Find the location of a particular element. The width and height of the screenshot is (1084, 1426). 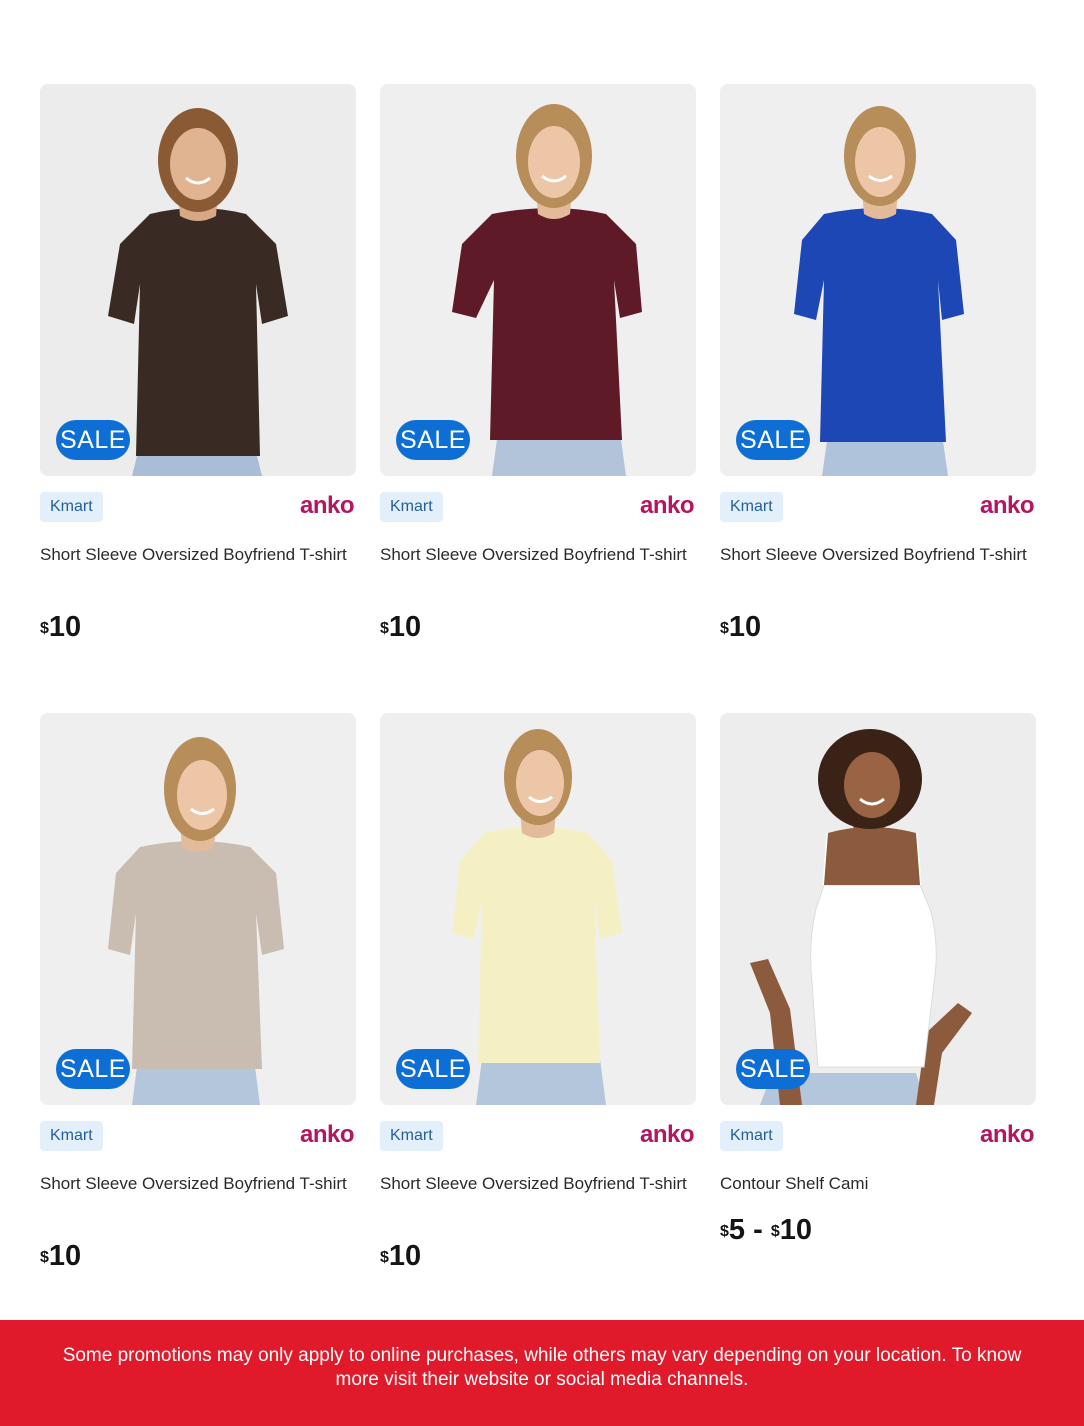

cami-top is located at coordinates (873, 976).